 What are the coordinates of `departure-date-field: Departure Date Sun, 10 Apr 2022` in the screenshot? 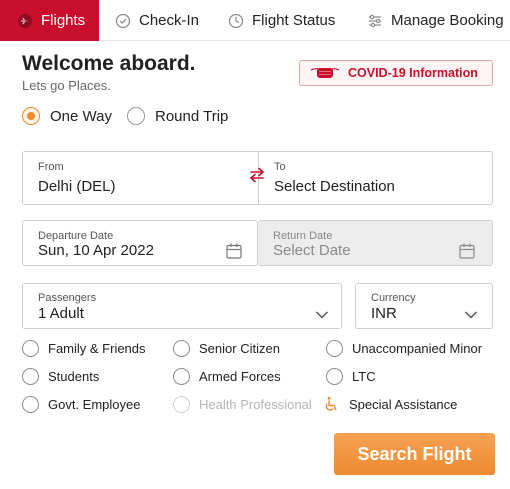 It's located at (140, 243).